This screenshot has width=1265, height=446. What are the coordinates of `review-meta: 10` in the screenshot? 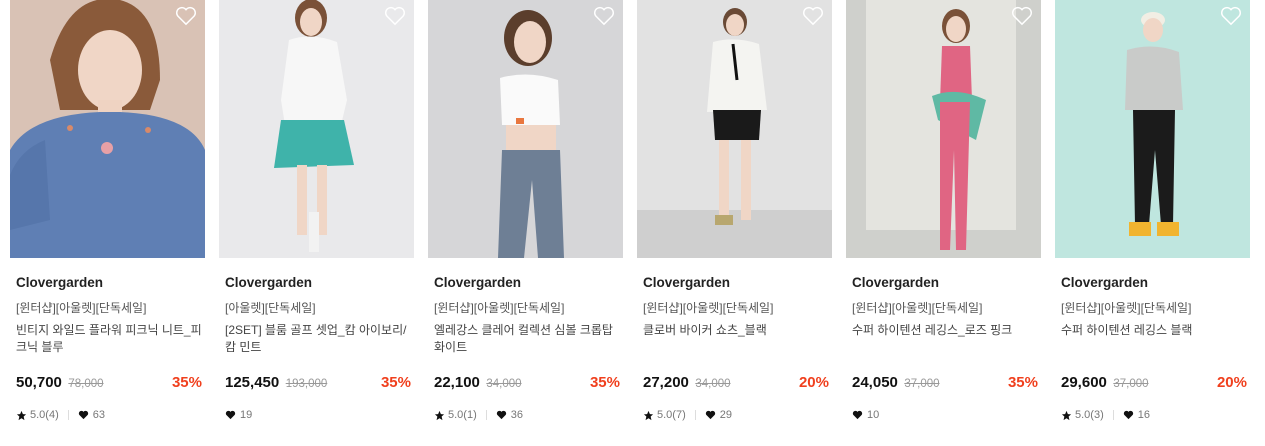 It's located at (865, 415).